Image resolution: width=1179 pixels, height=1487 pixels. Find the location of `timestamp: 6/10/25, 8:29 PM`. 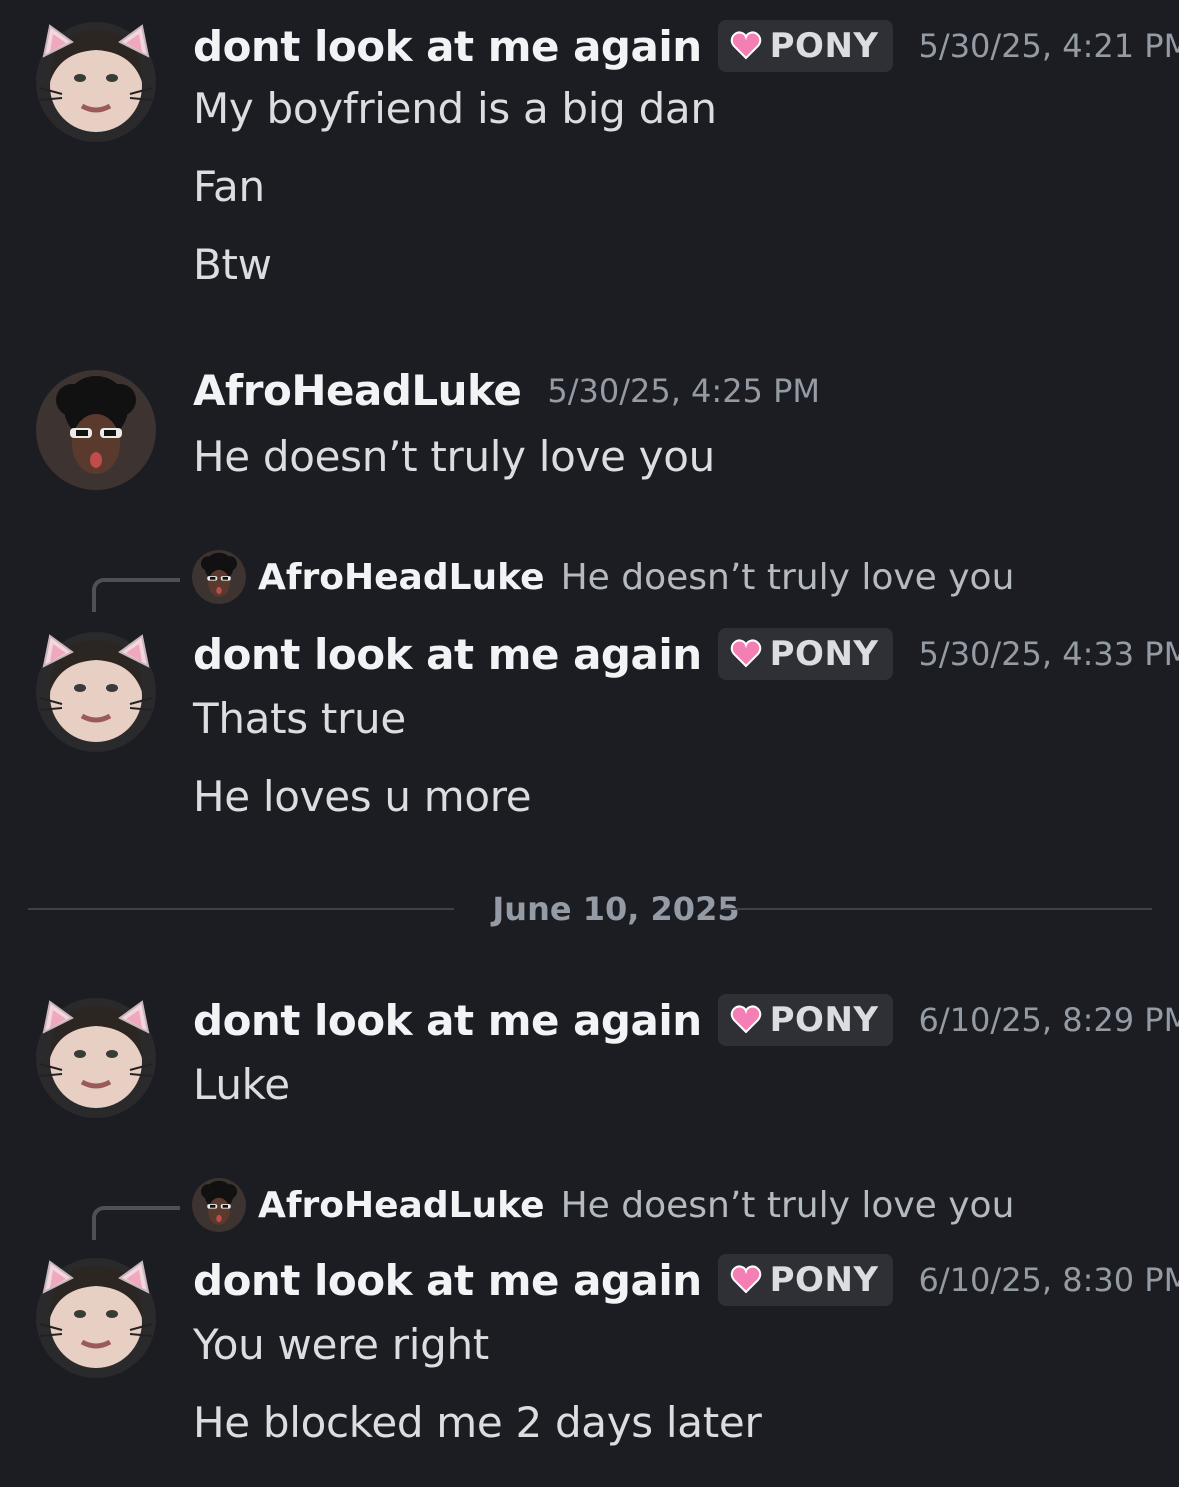

timestamp: 6/10/25, 8:29 PM is located at coordinates (1048, 1020).